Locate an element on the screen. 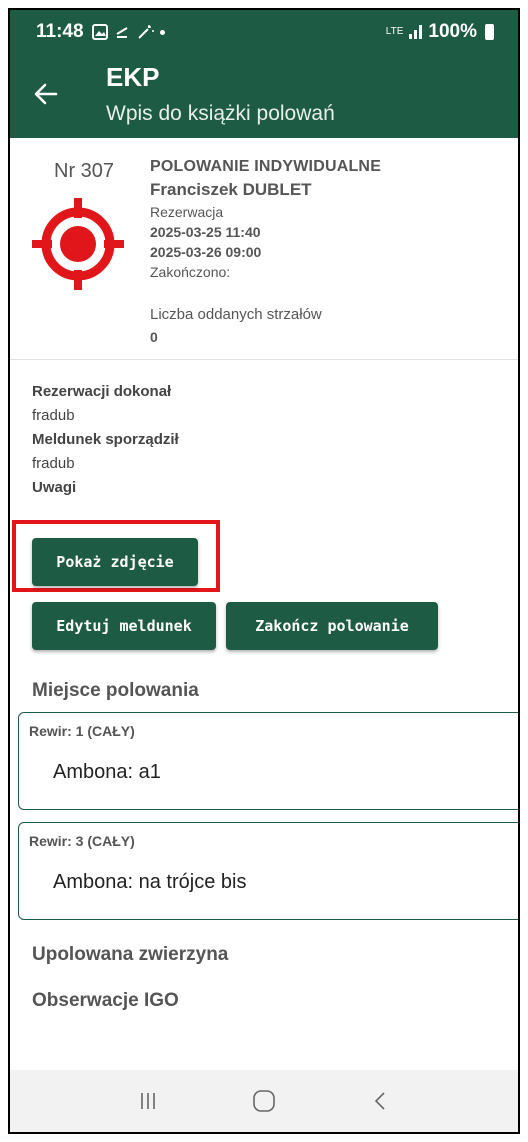 The image size is (528, 1142). signal-icon is located at coordinates (416, 32).